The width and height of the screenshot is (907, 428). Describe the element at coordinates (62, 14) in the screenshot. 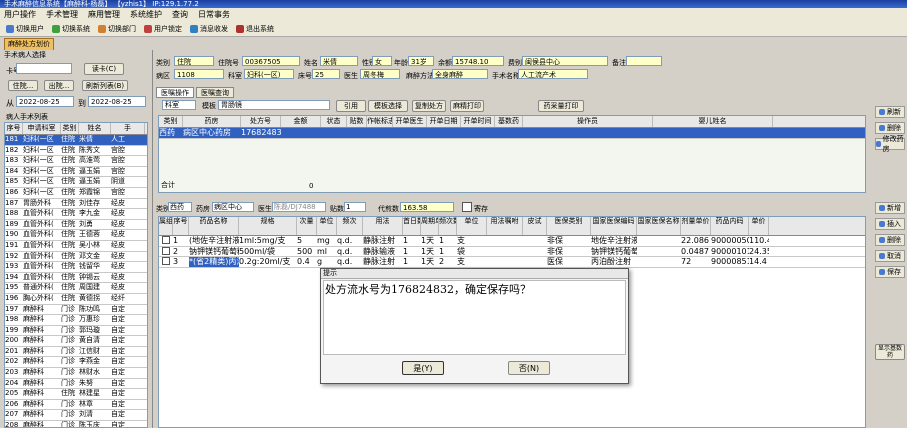

I see `menu-item: 手术管理` at that location.